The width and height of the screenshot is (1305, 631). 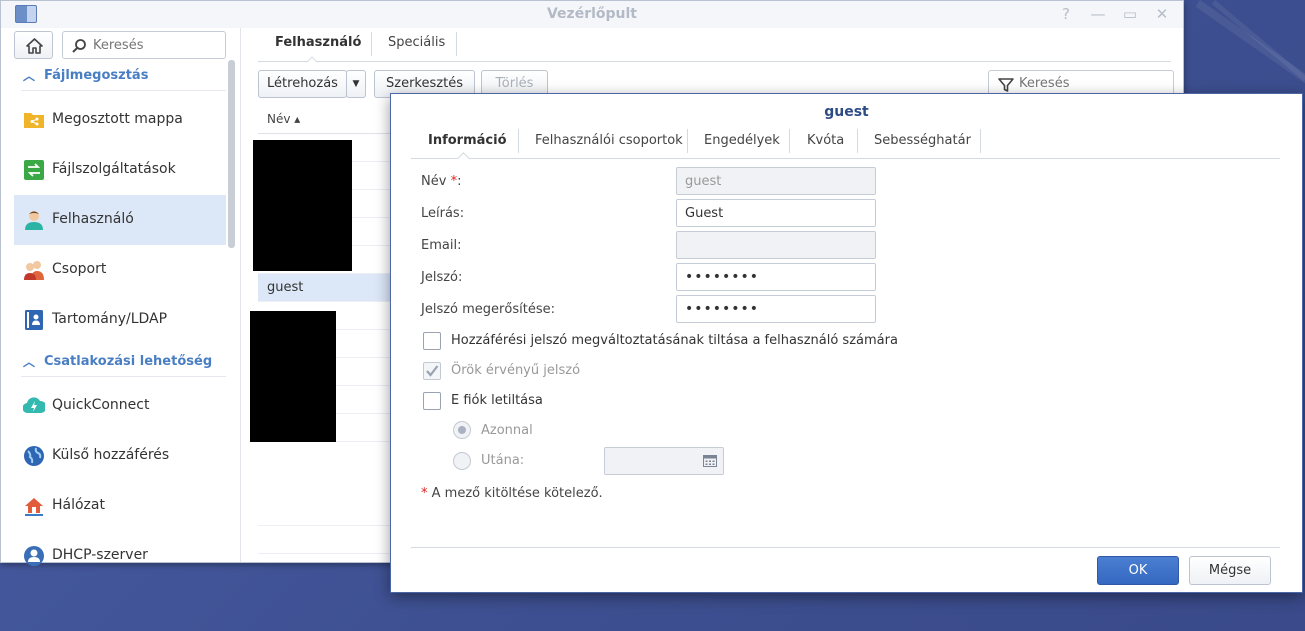 What do you see at coordinates (1130, 14) in the screenshot?
I see `maximize-icon: ▭` at bounding box center [1130, 14].